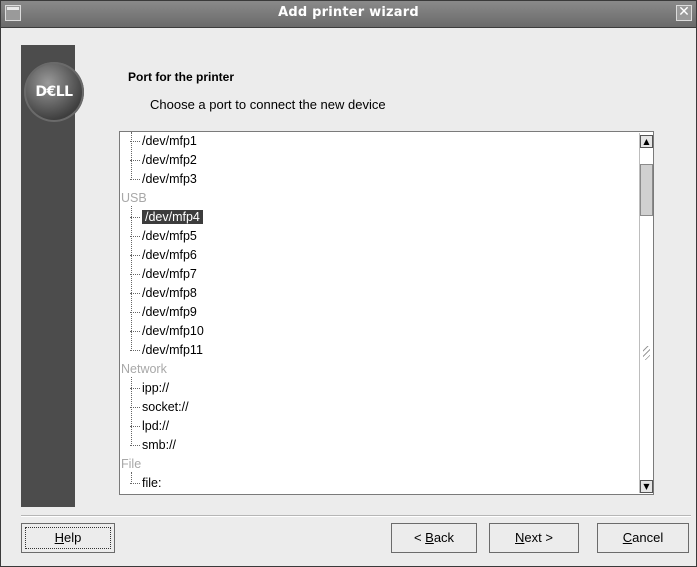  What do you see at coordinates (172, 350) in the screenshot?
I see `port-item-label: /dev/mfp11` at bounding box center [172, 350].